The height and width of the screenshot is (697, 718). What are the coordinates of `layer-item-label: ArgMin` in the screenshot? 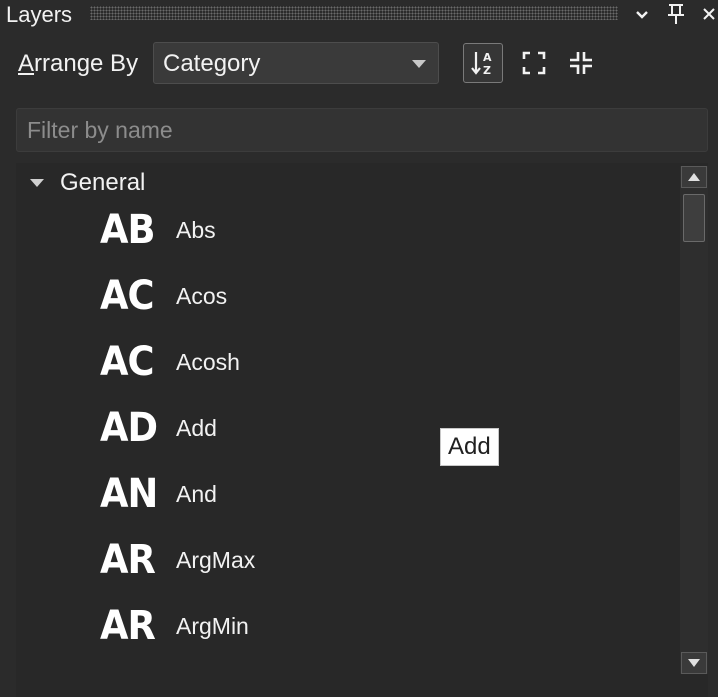 It's located at (212, 625).